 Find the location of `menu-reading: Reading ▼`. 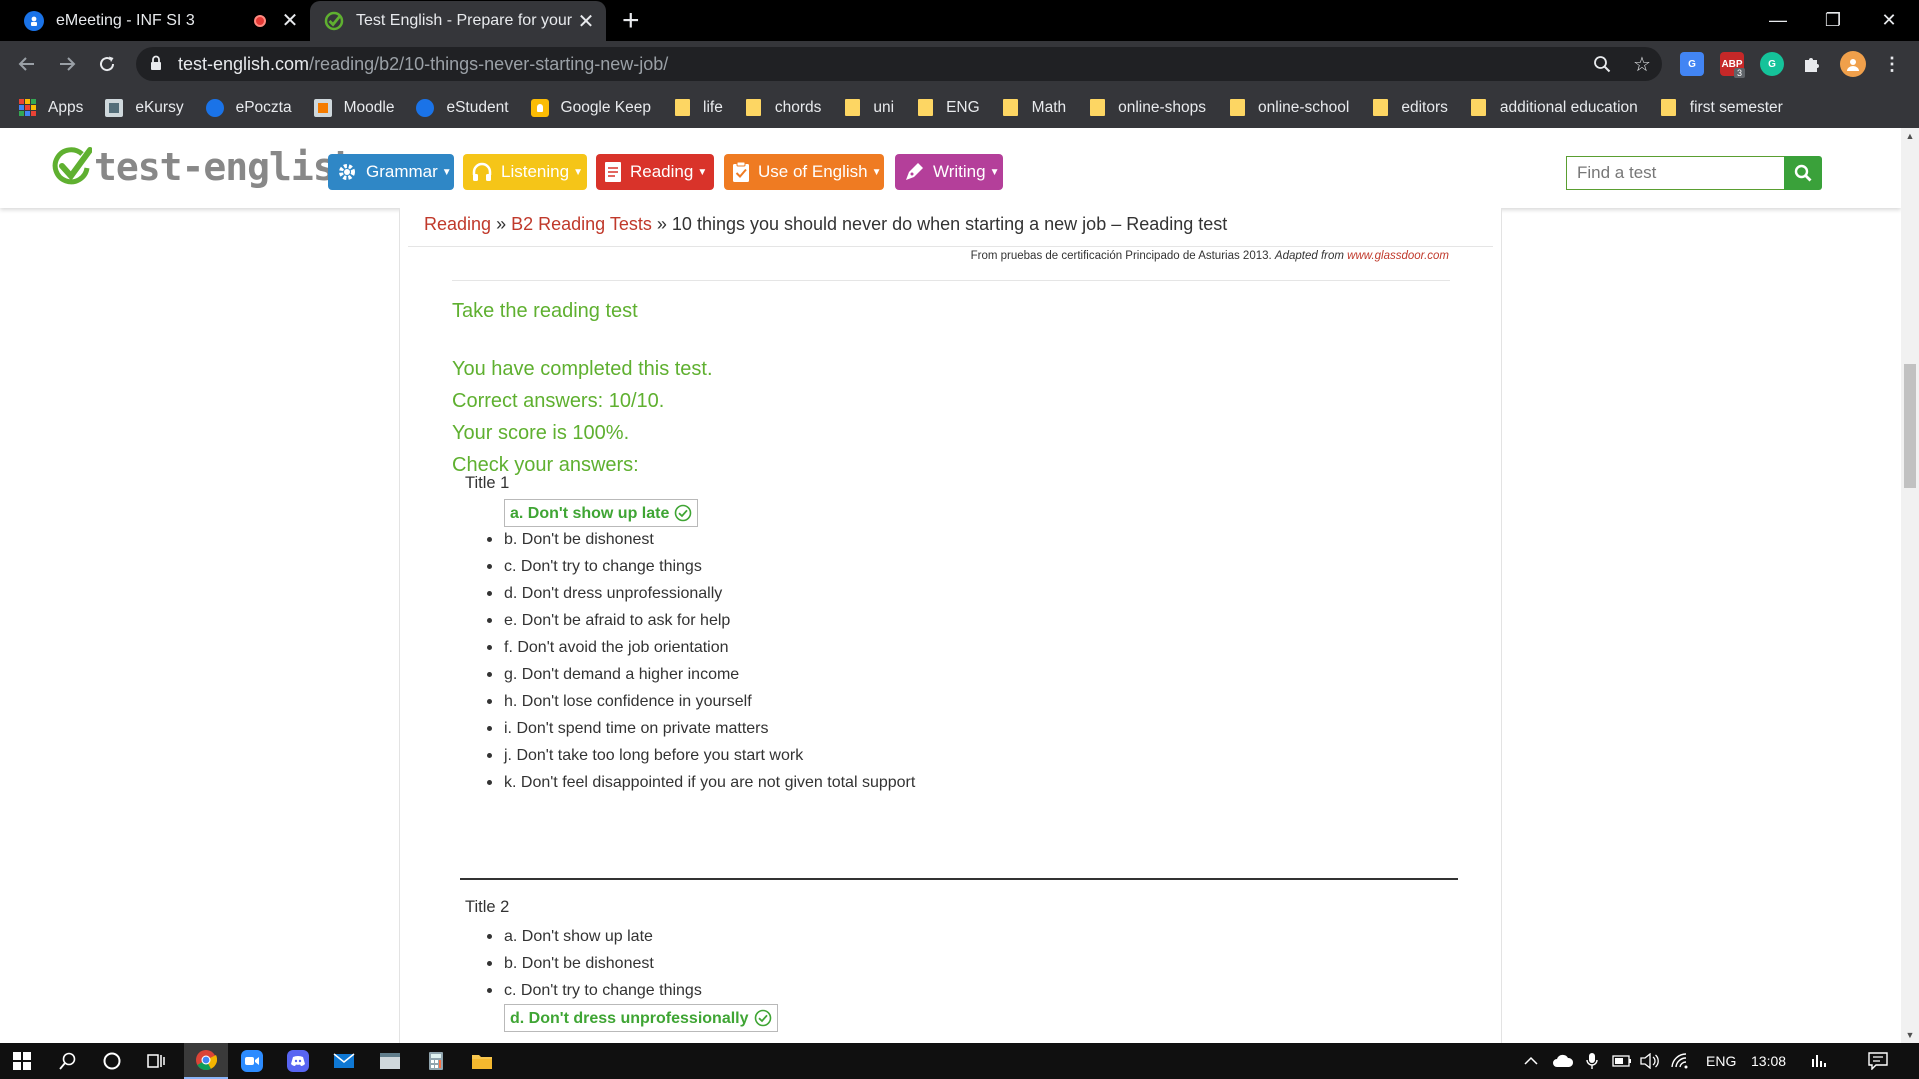

menu-reading: Reading ▼ is located at coordinates (655, 172).